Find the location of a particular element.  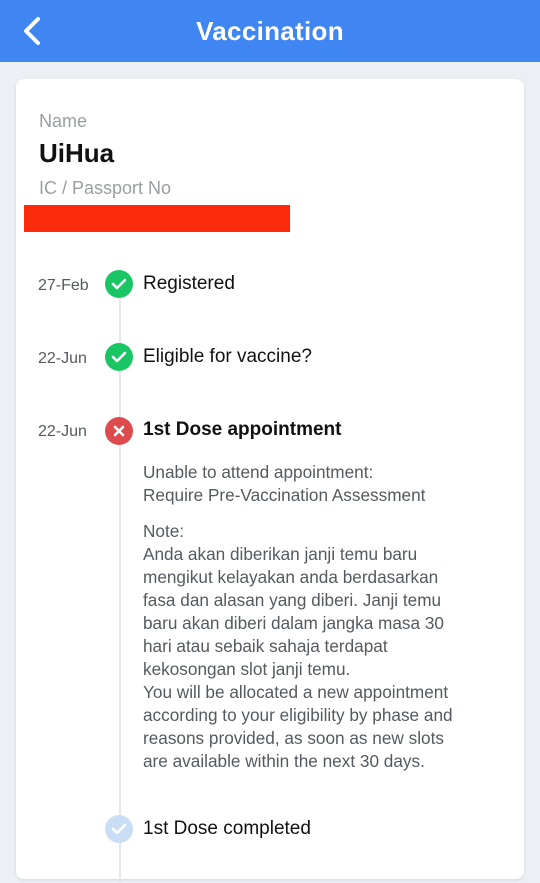

cross-icon is located at coordinates (119, 431).